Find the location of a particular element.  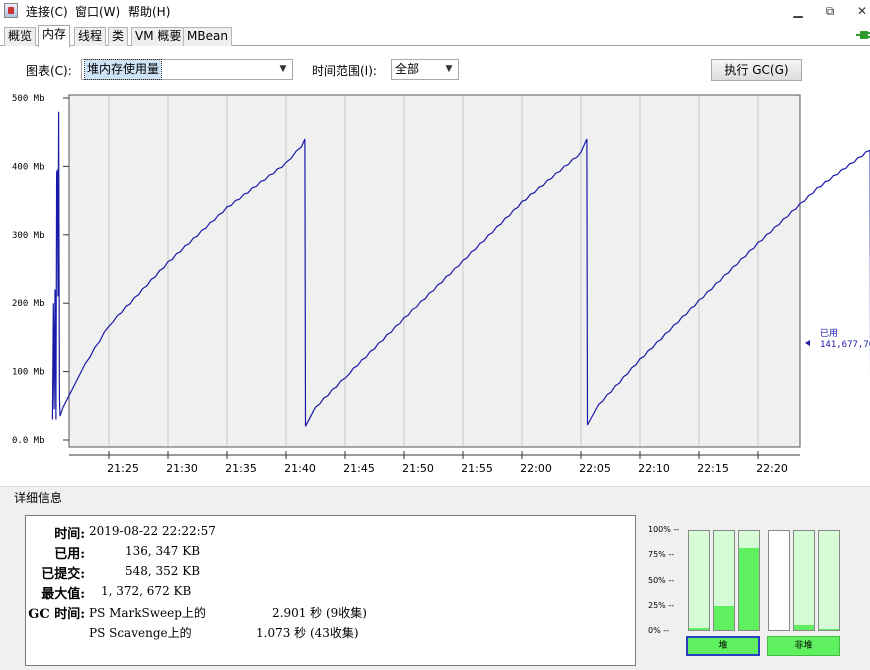

pool-percent-label: 25% -- is located at coordinates (661, 605).